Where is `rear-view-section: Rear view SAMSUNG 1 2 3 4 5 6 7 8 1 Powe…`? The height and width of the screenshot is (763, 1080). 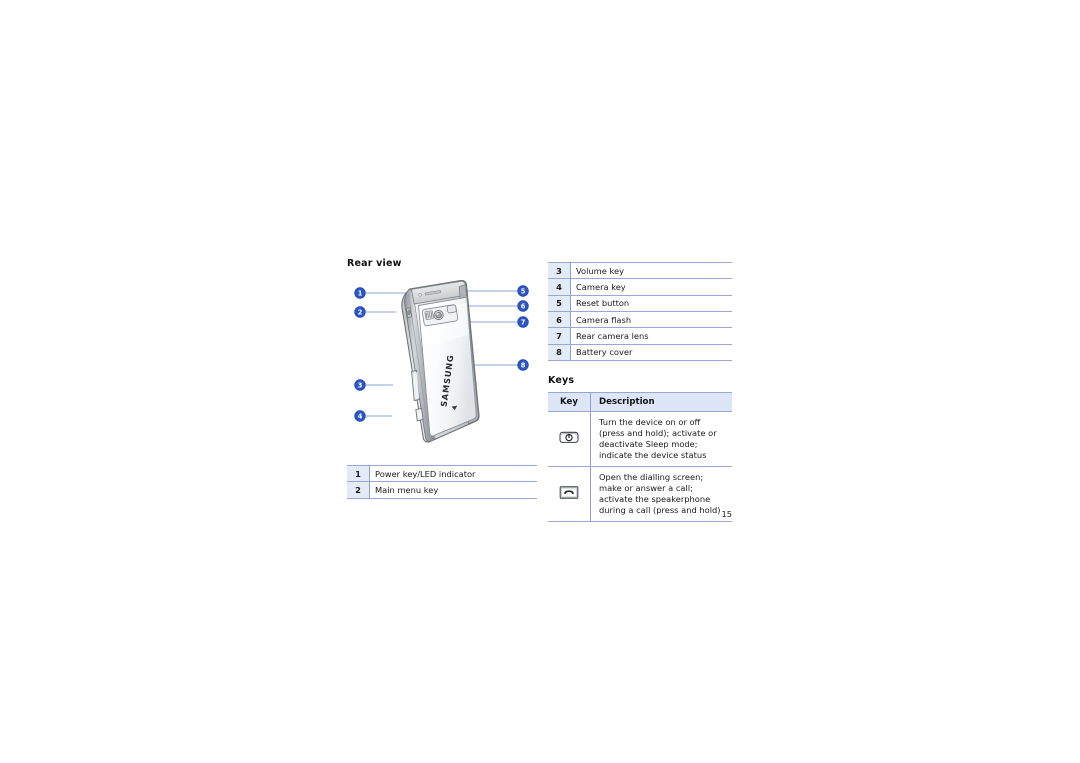
rear-view-section: Rear view SAMSUNG 1 2 3 4 5 6 7 8 1 Powe… is located at coordinates (442, 378).